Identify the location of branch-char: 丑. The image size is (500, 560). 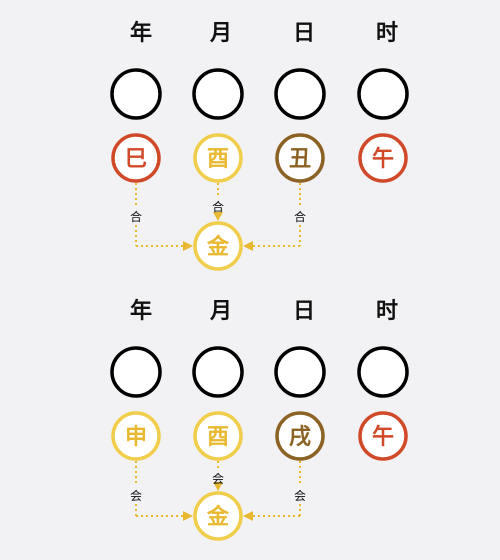
(300, 159).